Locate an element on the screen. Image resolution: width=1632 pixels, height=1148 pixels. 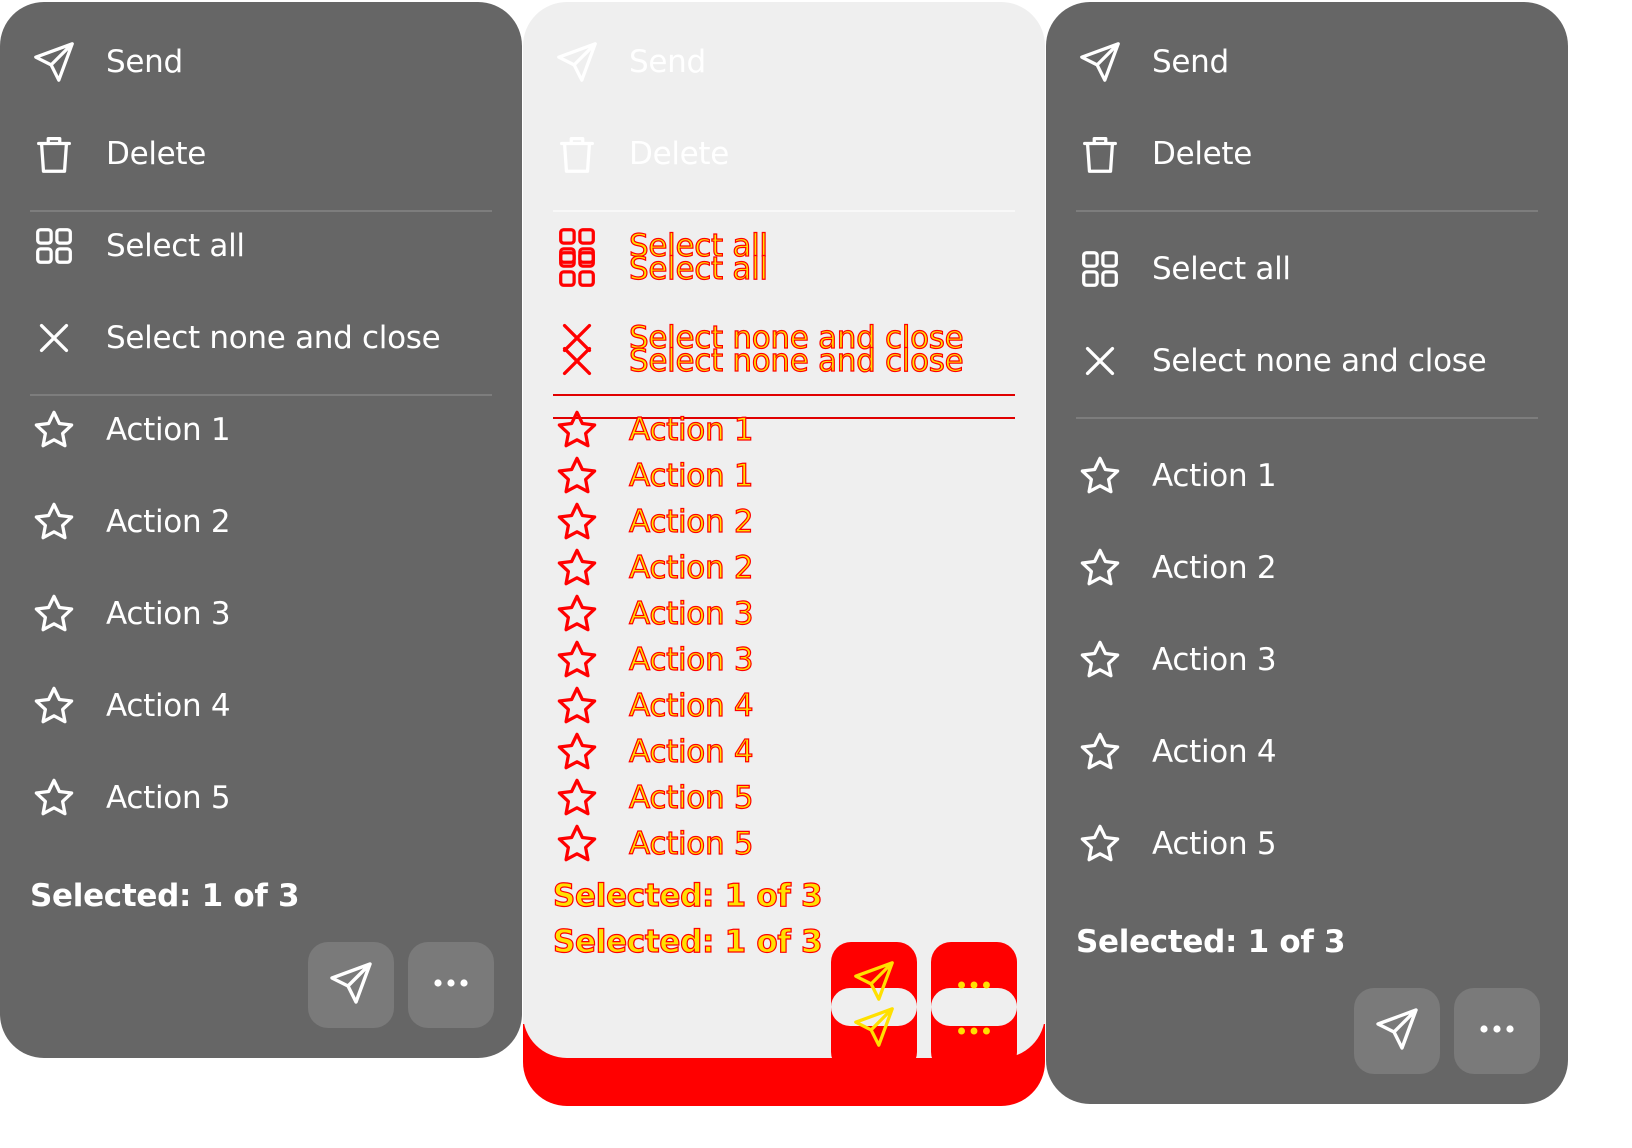
menu-item-action-5-shifted: Action 5 is located at coordinates (788, 844).